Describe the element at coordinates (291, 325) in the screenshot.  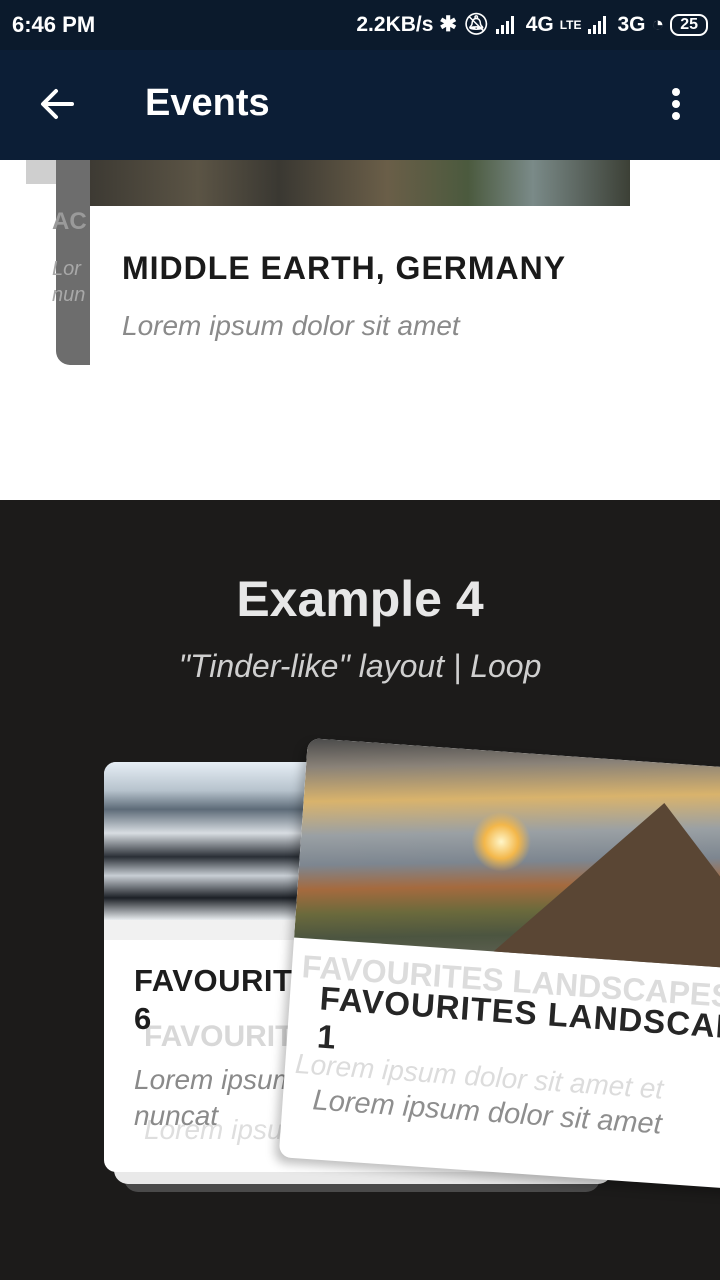
I see `card-subtitle: Lorem ipsum dolor sit amet` at that location.